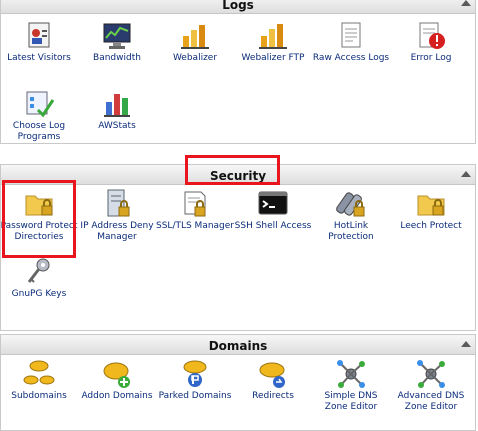 The image size is (478, 431). Describe the element at coordinates (39, 131) in the screenshot. I see `choose-log-programs-label: Choose Log Programs` at that location.